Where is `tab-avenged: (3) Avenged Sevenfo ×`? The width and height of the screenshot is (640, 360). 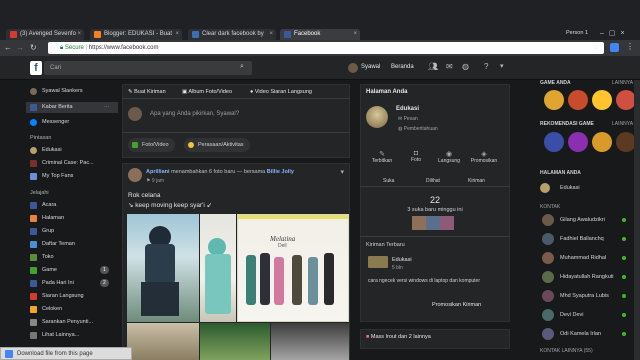
tab-avenged: (3) Avenged Sevenfo × is located at coordinates (45, 34).